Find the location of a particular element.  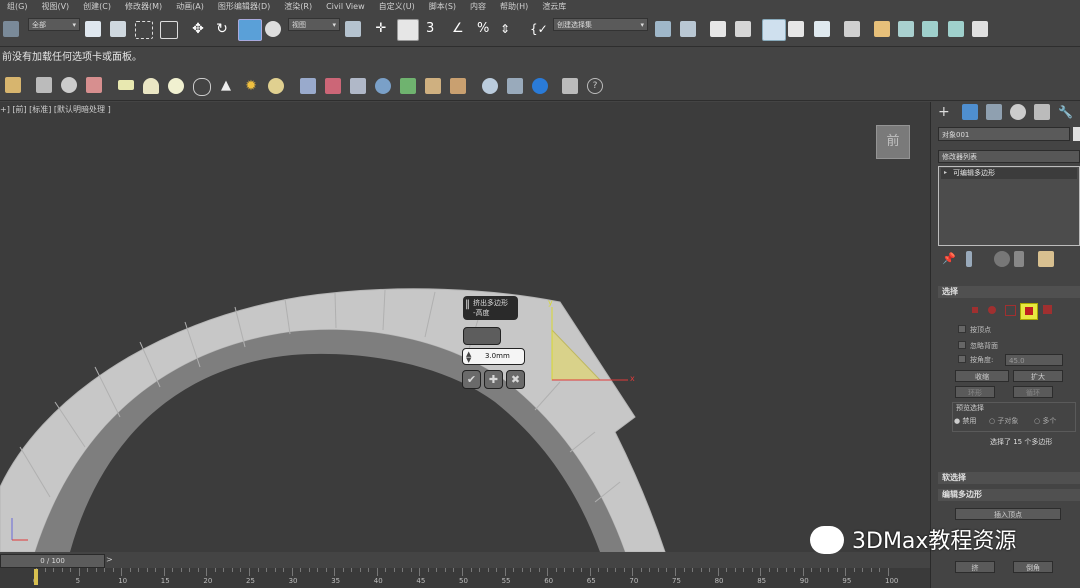

spinner-snap-icon: ⇕ is located at coordinates (508, 29).